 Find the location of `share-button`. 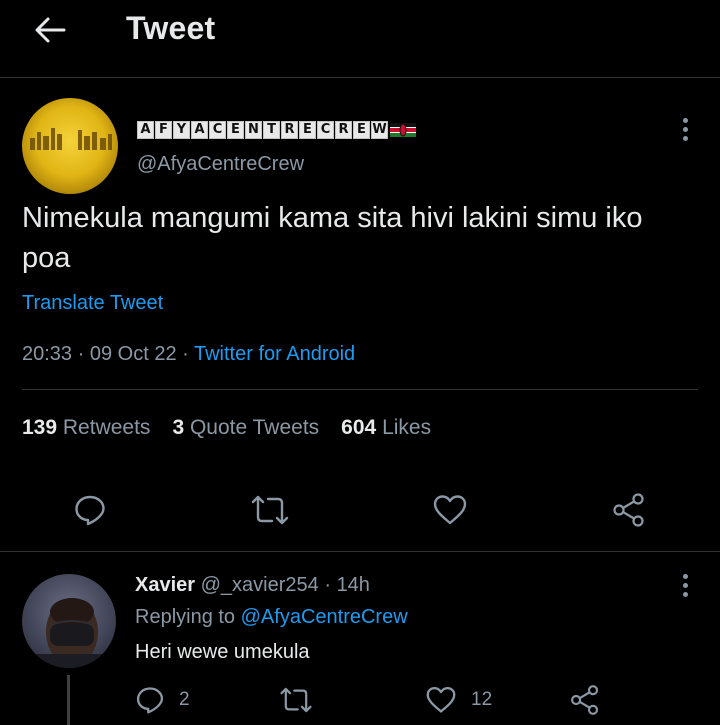

share-button is located at coordinates (629, 510).